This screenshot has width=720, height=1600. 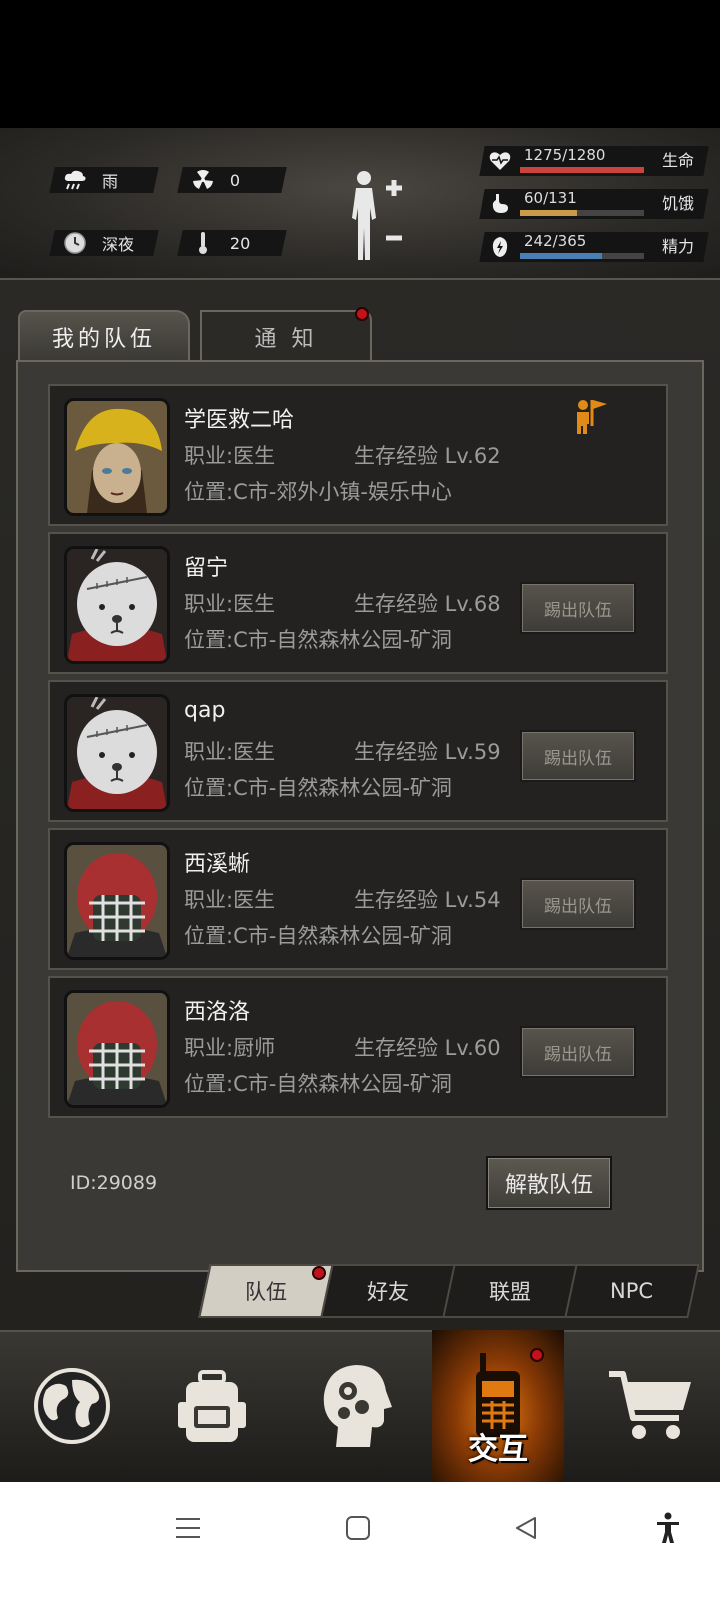 I want to click on member-row: 学医救二哈 职业:医生 生存经验 Lv.62 位置:C市-郊外小镇-娱乐中心, so click(x=358, y=455).